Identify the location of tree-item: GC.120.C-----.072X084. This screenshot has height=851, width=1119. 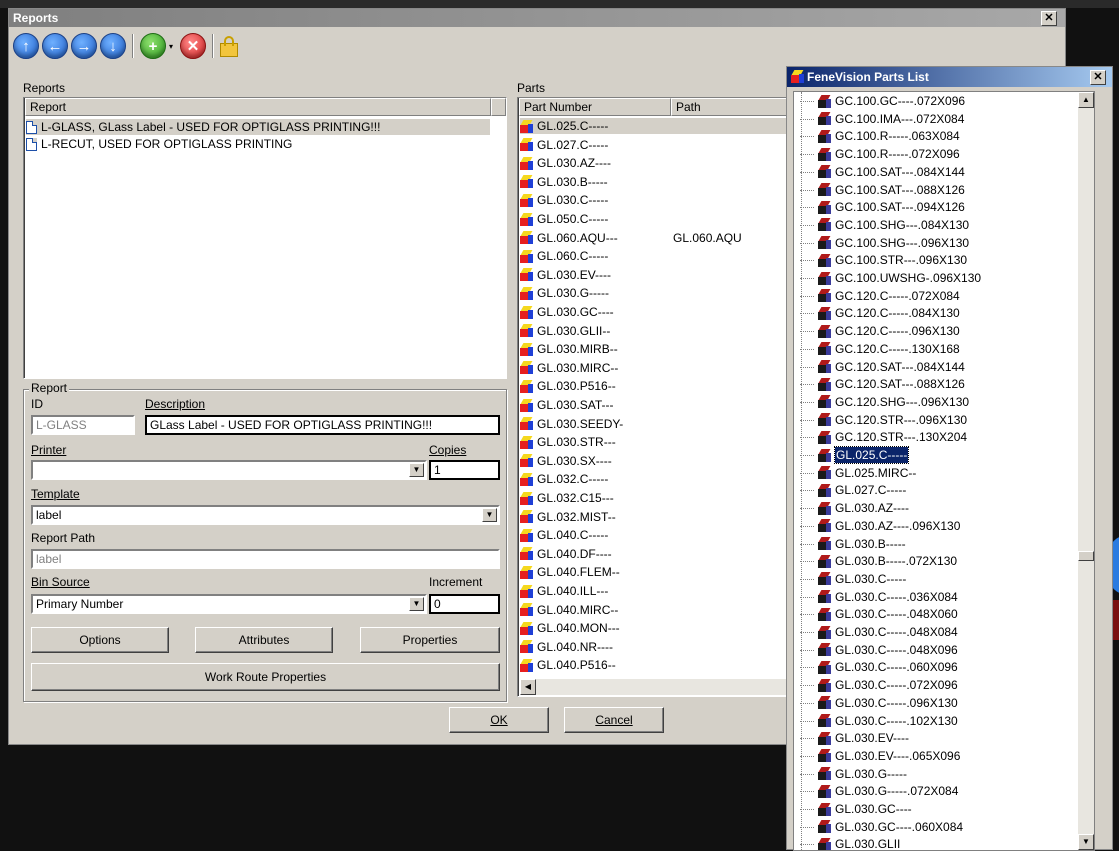
(880, 296).